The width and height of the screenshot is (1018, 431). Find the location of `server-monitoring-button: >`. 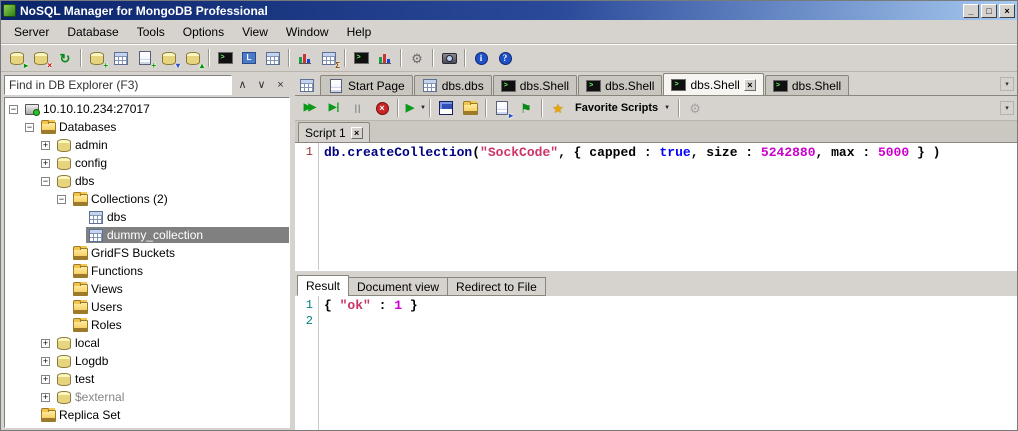

server-monitoring-button: > is located at coordinates (361, 58).